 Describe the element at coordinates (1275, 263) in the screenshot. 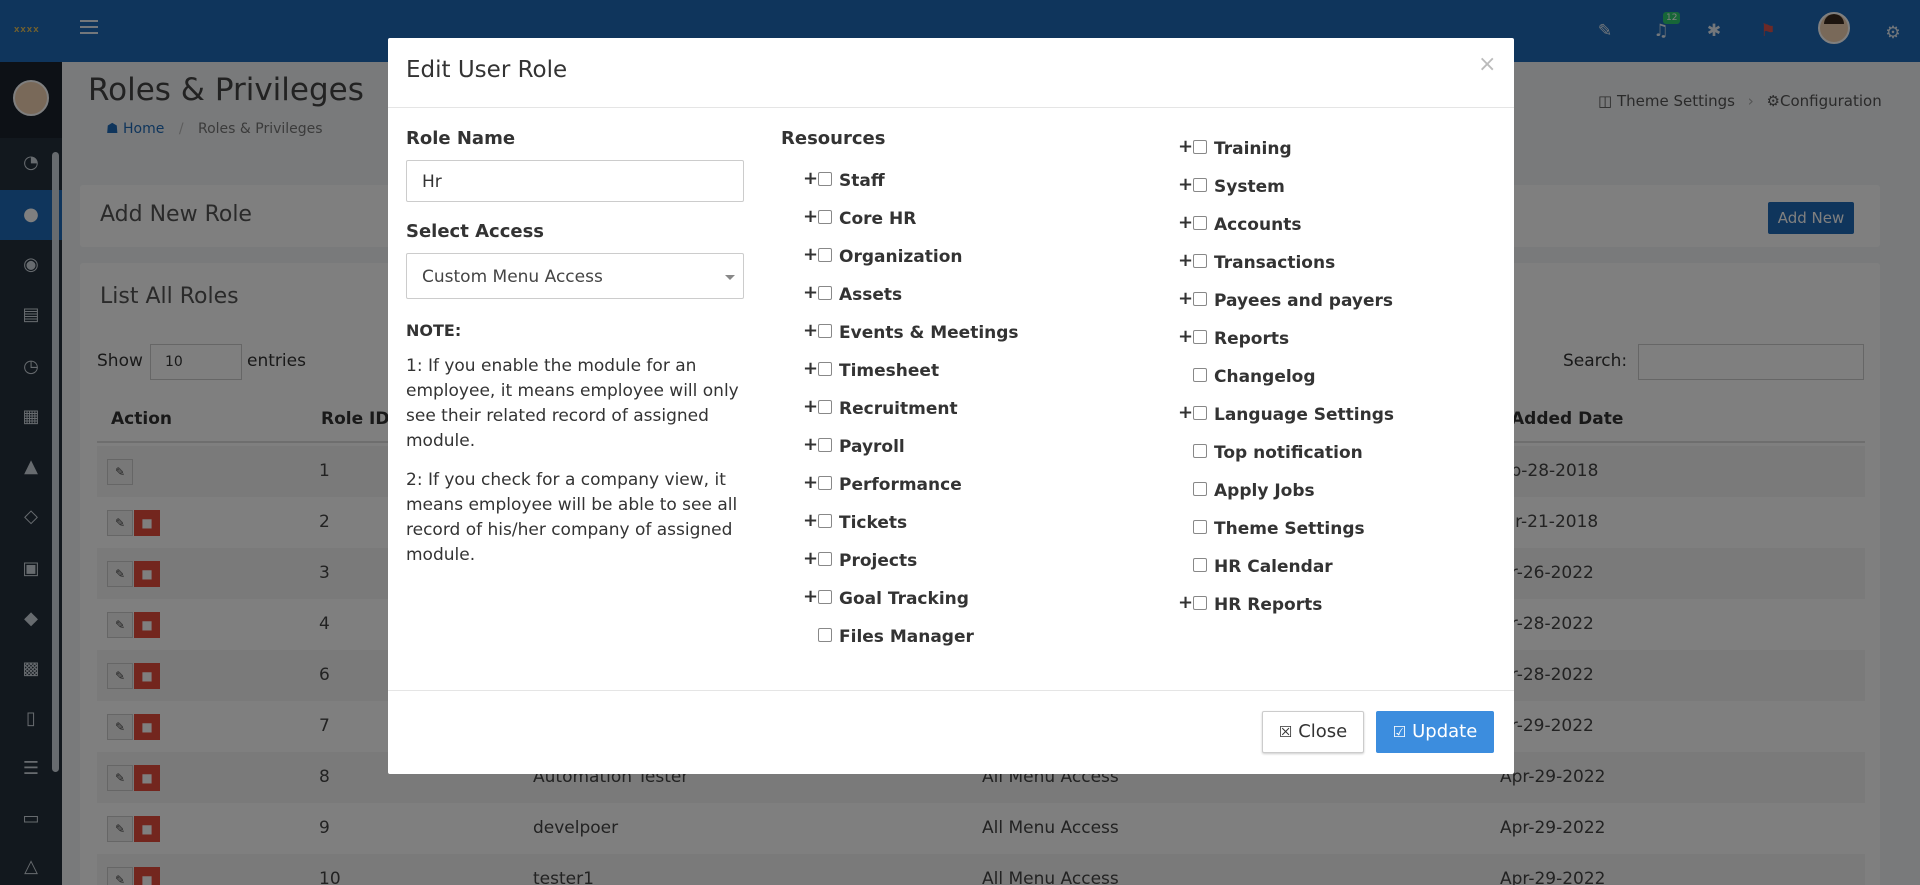

I see `resource-label: Transactions` at that location.